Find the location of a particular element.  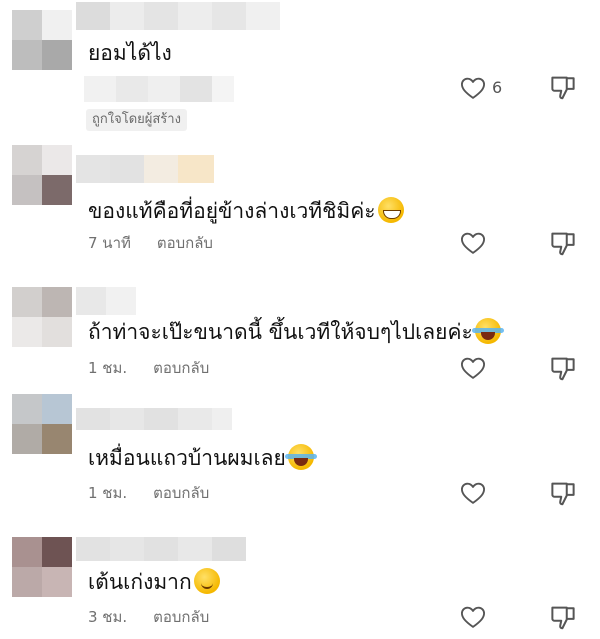

comment-text-content: เต้นเก่งมาก is located at coordinates (140, 582).